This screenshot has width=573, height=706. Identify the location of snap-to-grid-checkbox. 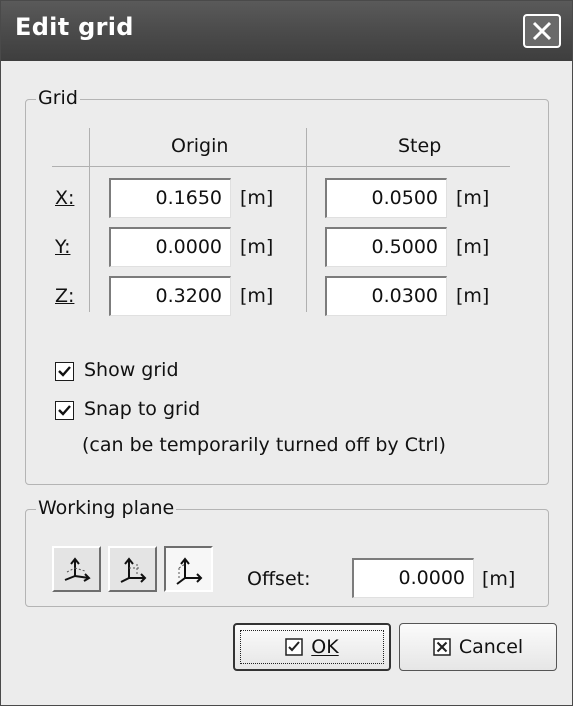
(64, 410).